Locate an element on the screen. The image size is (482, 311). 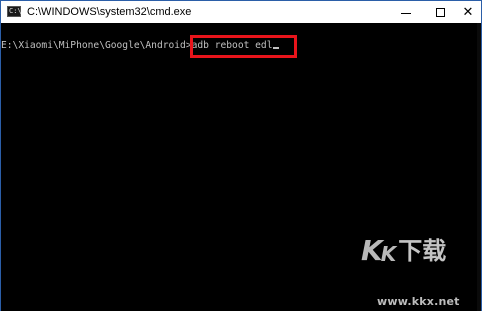
window-title: C:\WINDOWS\system32\cmd.exe is located at coordinates (109, 12).